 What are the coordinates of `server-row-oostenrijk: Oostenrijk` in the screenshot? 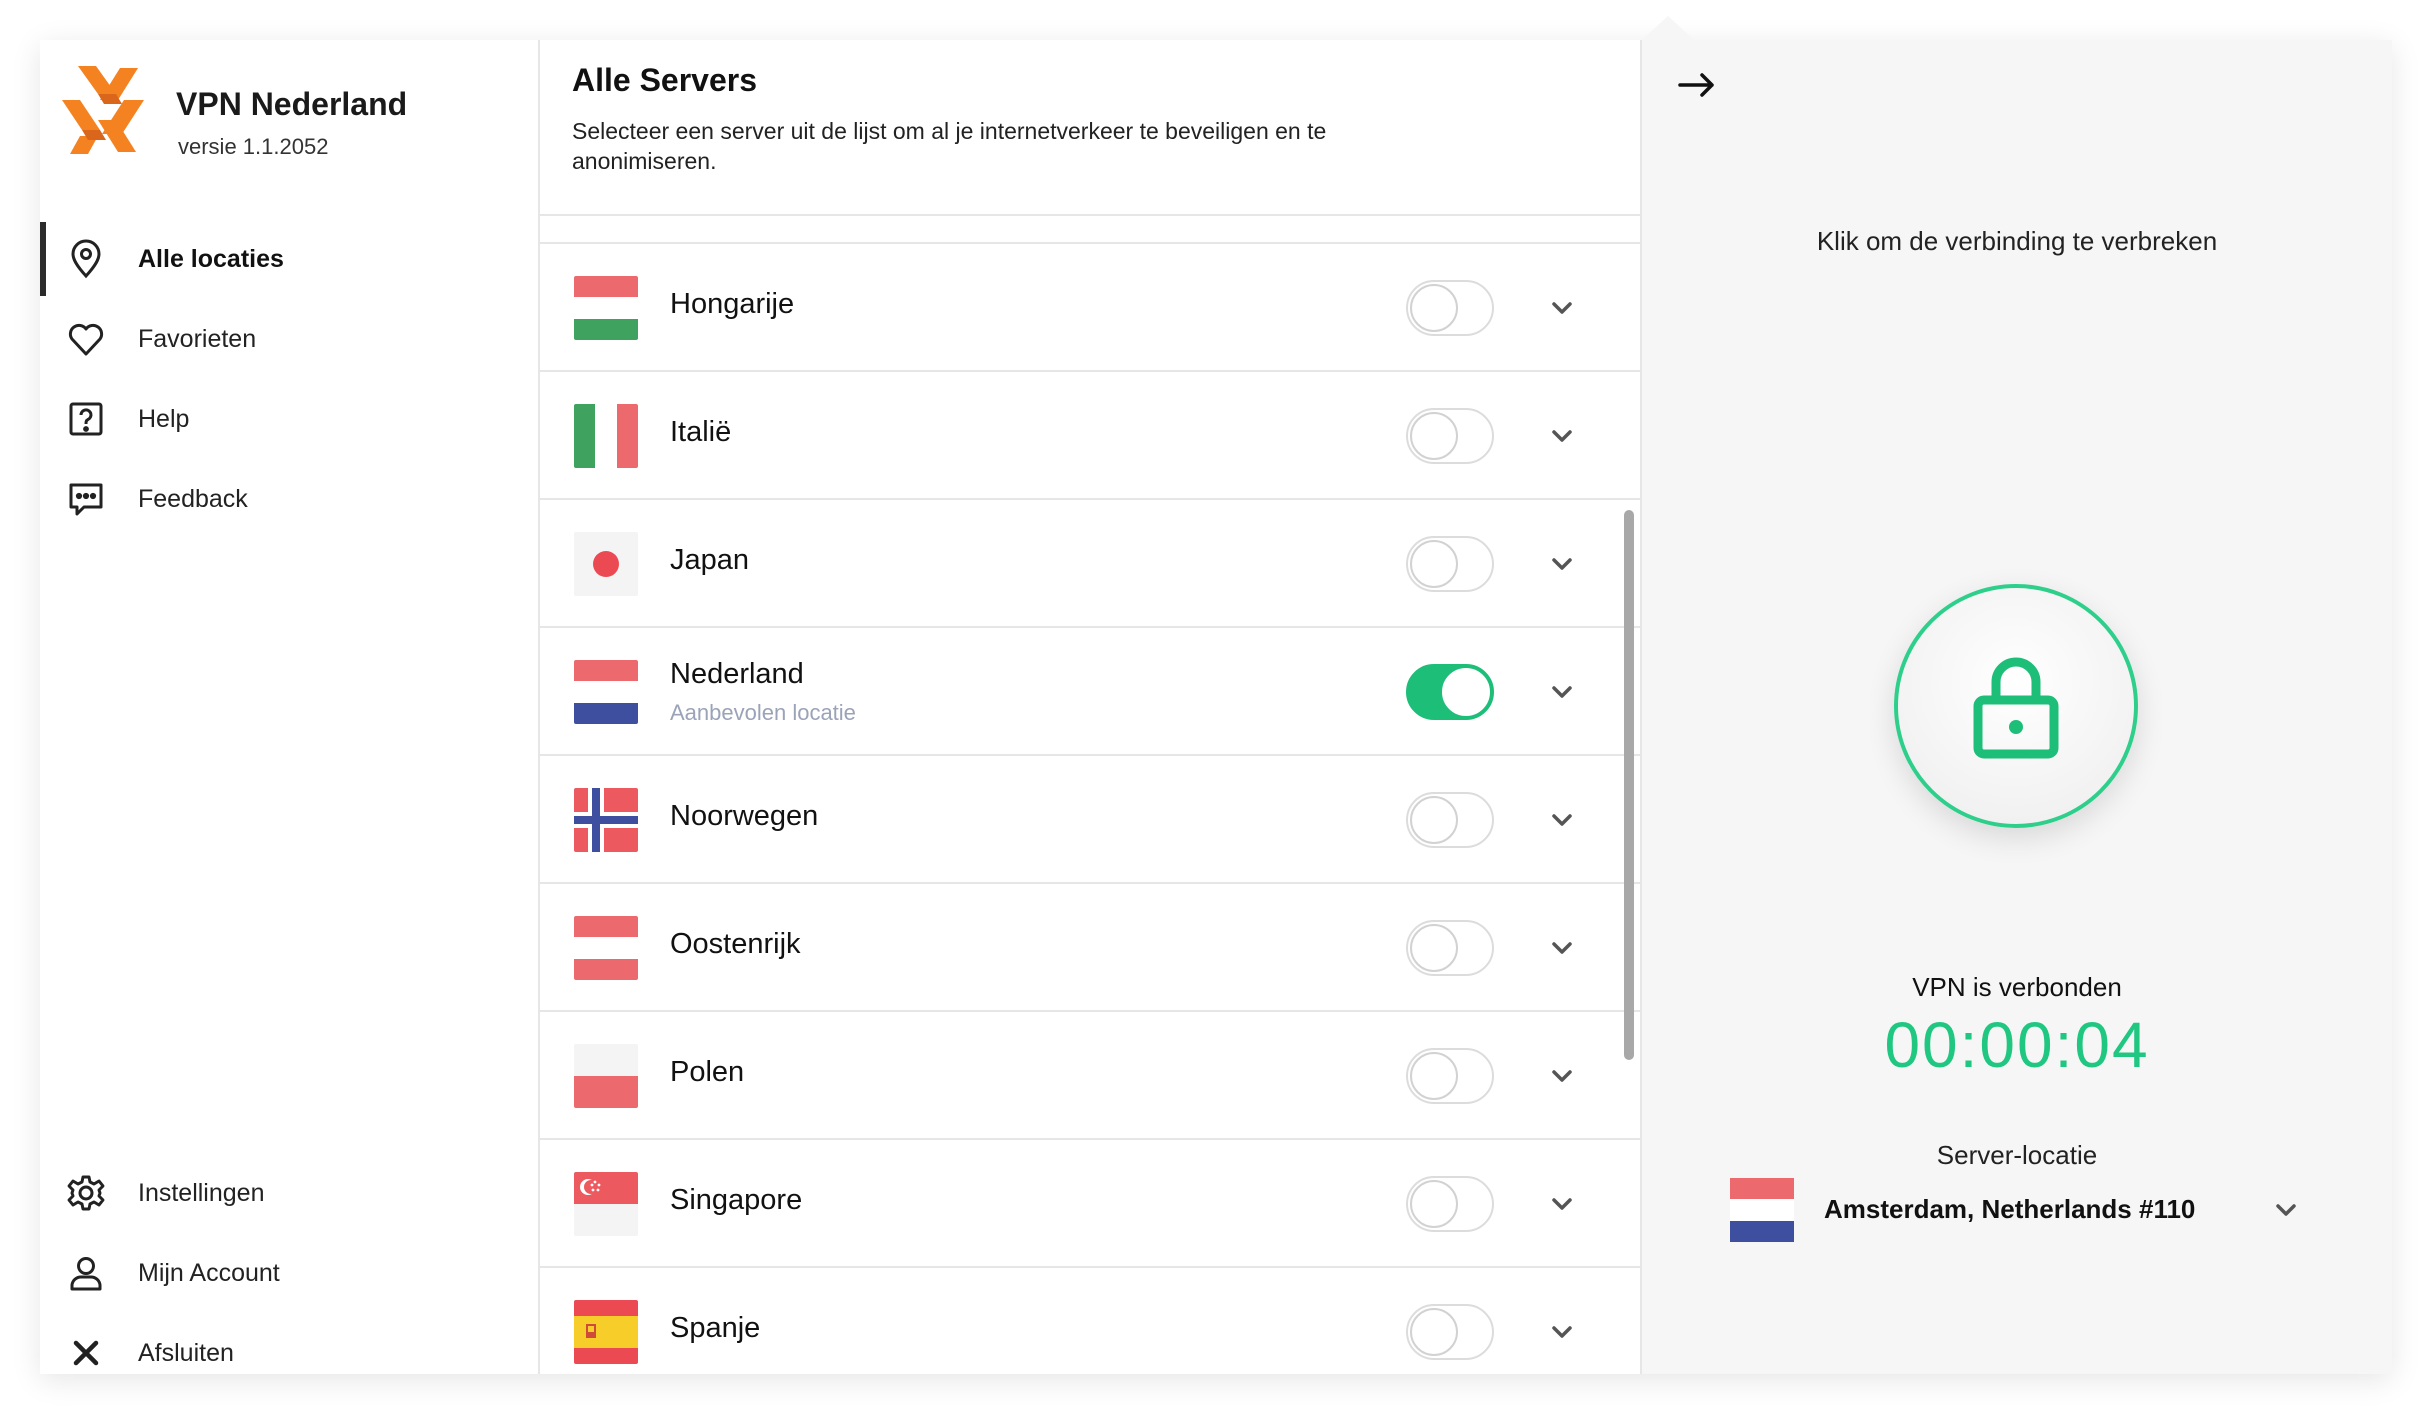 It's located at (1090, 946).